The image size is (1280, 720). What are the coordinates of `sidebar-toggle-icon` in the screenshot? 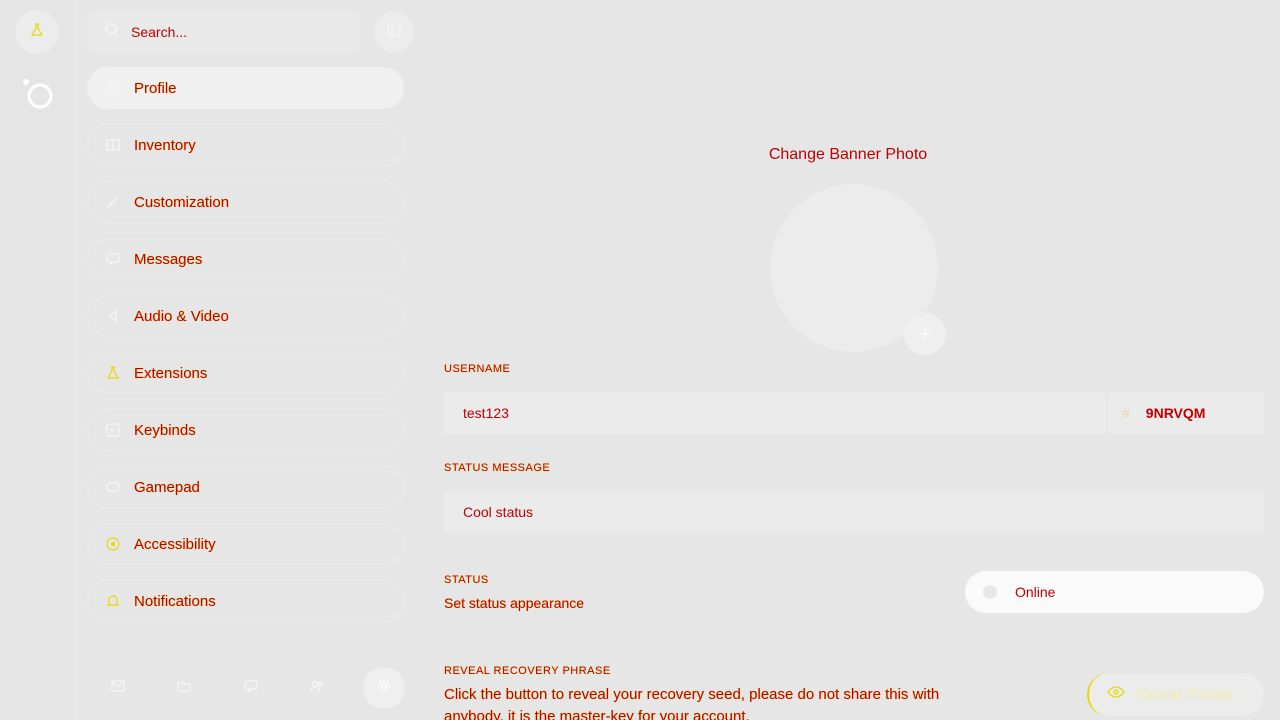 It's located at (394, 32).